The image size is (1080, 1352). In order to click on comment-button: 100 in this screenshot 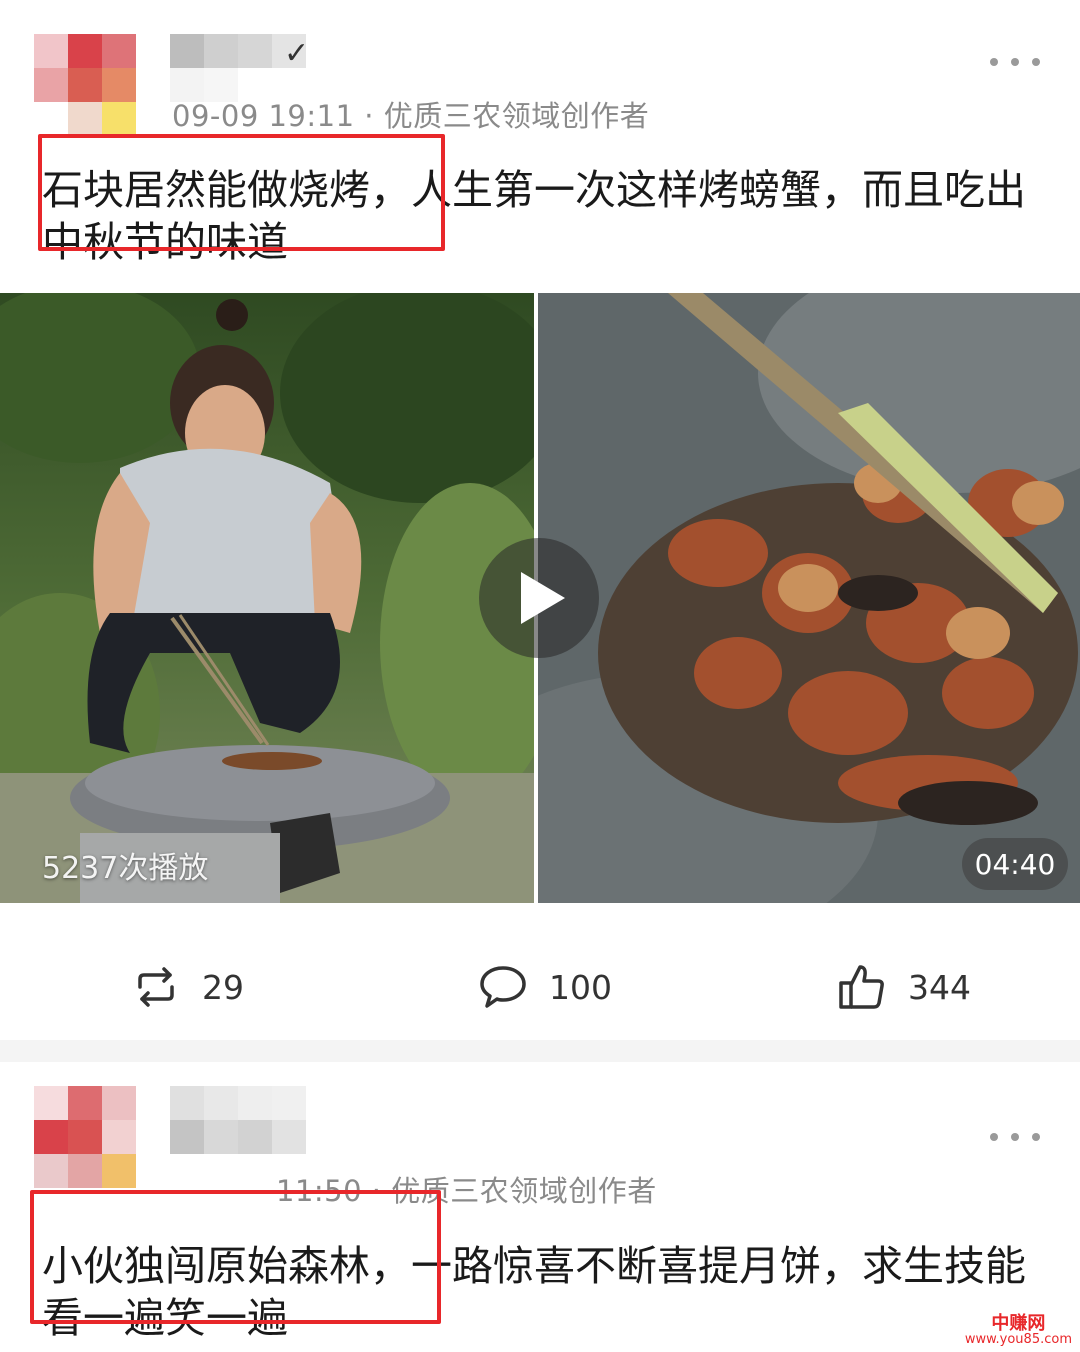, I will do `click(545, 987)`.